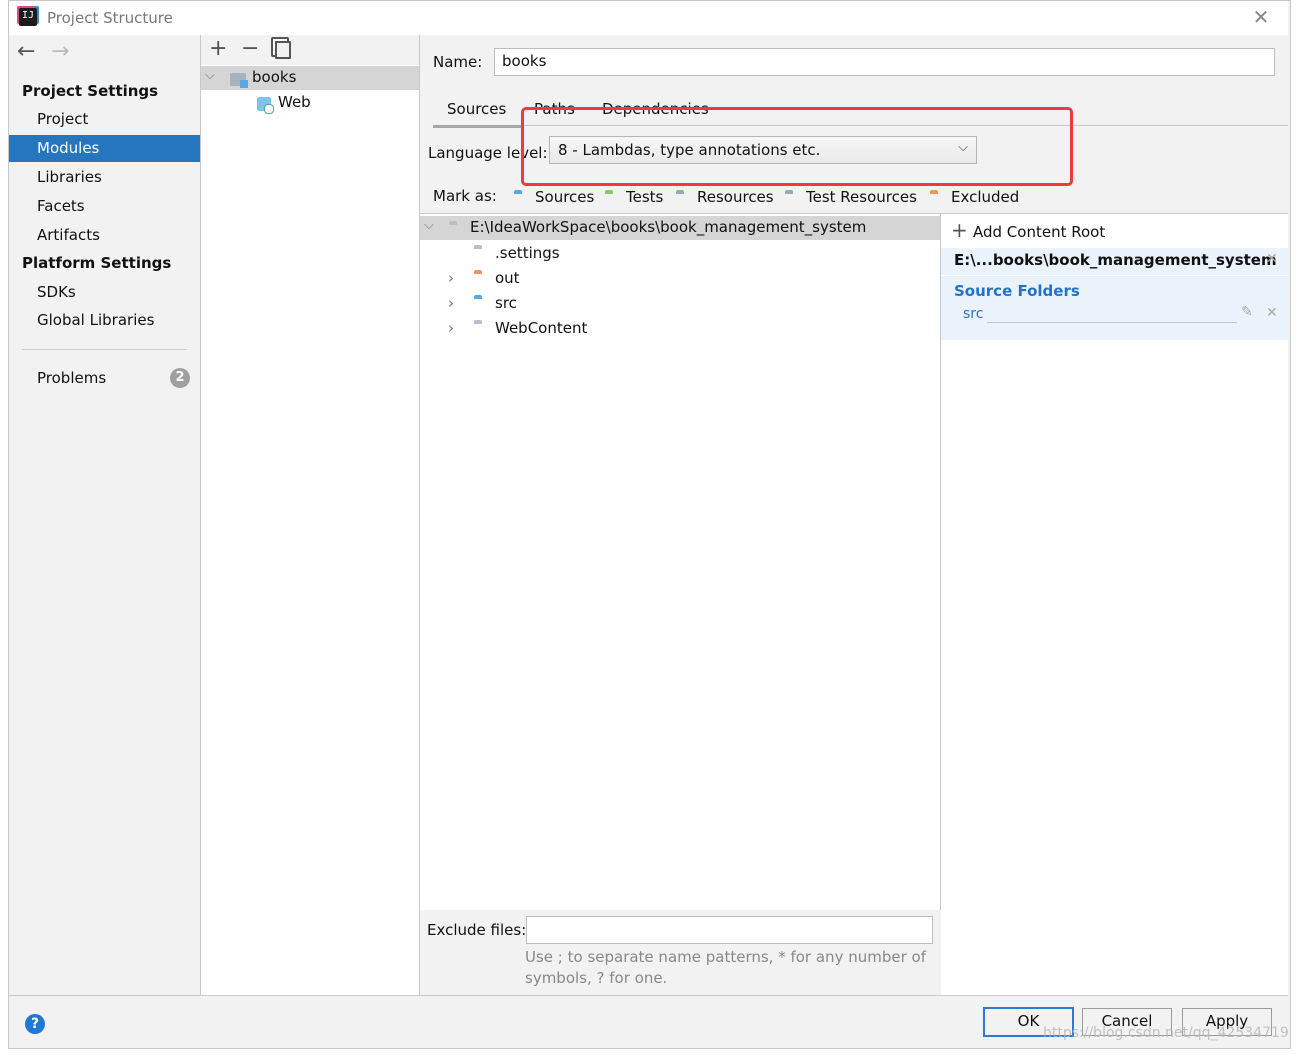  What do you see at coordinates (104, 206) in the screenshot?
I see `sidebar-item-facets: Facets` at bounding box center [104, 206].